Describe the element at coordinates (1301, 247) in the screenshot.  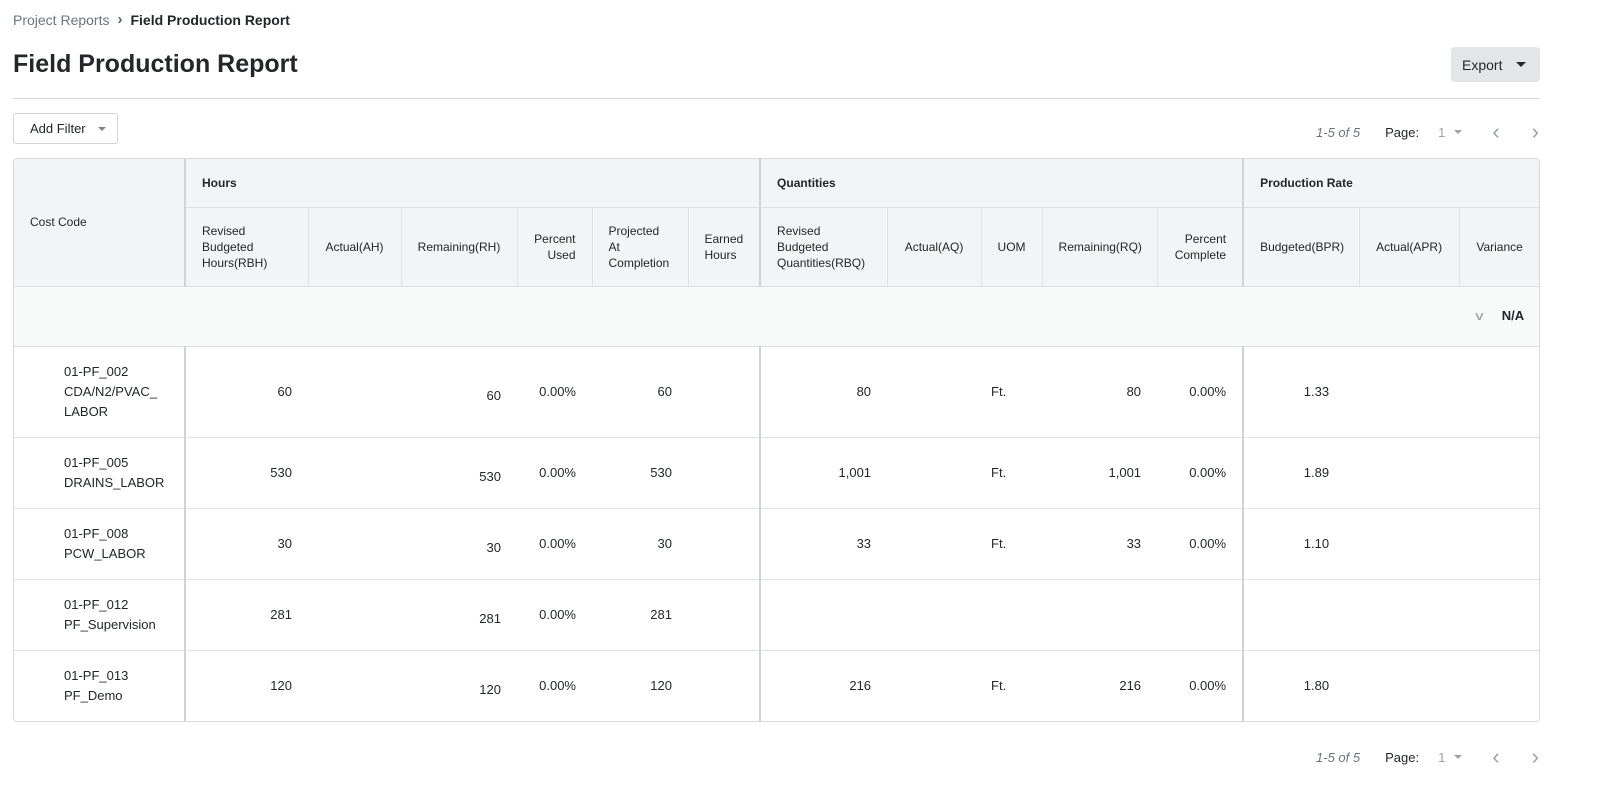
I see `header-bpr: Budgeted(BPR)` at that location.